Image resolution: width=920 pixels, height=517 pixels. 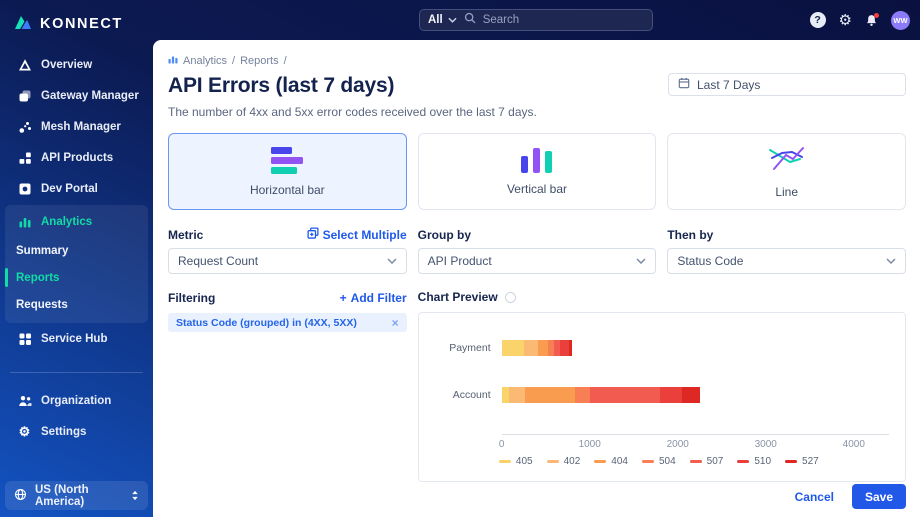 What do you see at coordinates (81, 126) in the screenshot?
I see `sidebar-item-label: Mesh Manager` at bounding box center [81, 126].